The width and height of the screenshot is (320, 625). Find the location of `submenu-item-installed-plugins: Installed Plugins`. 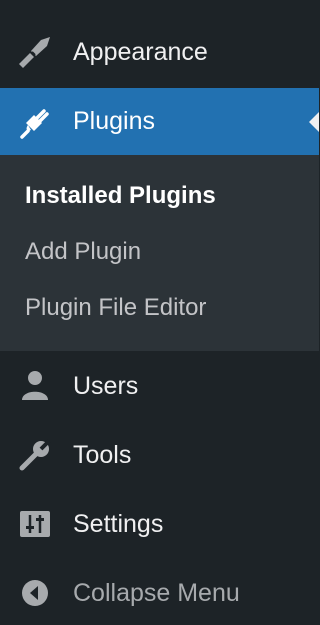

submenu-item-installed-plugins: Installed Plugins is located at coordinates (120, 196).